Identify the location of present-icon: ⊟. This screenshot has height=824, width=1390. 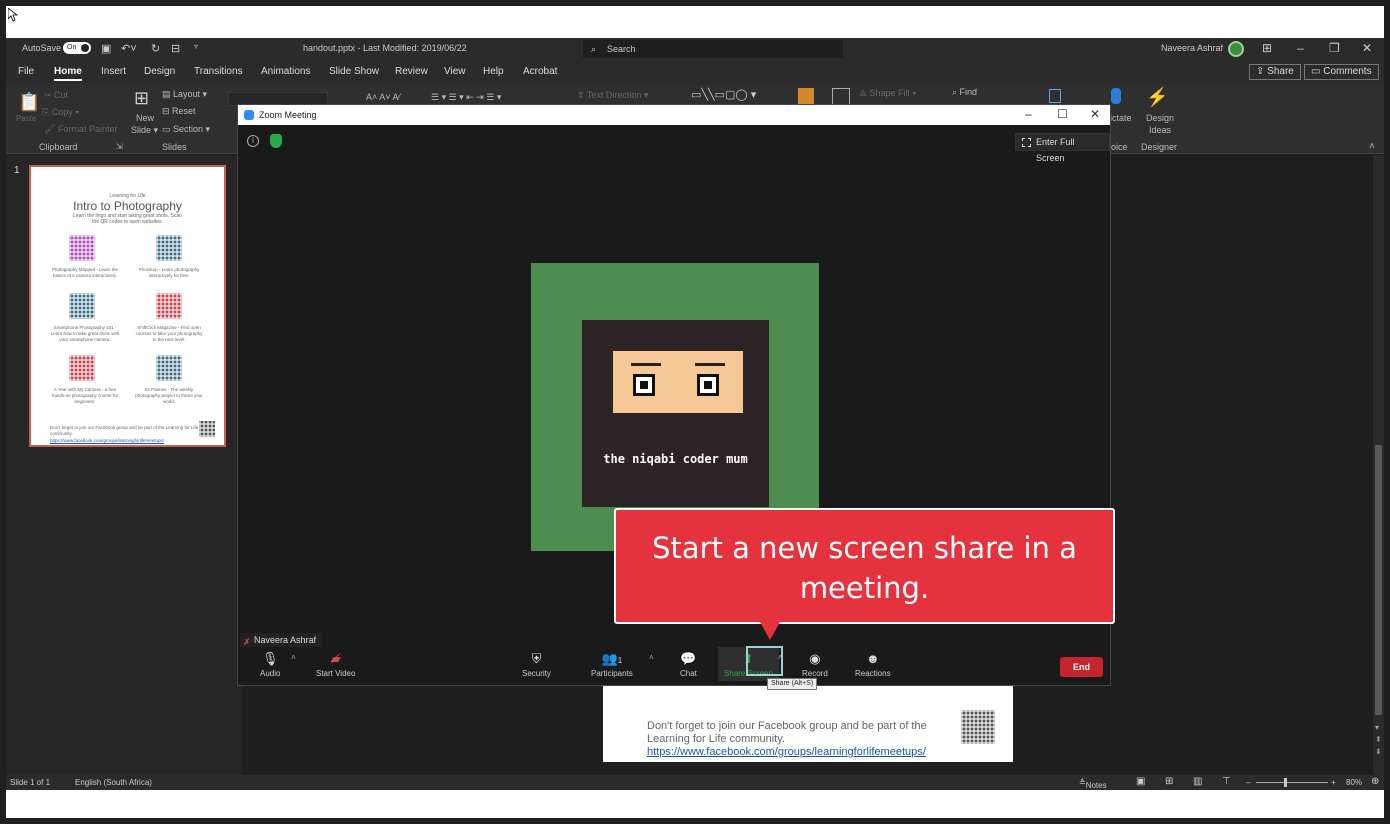
(175, 48).